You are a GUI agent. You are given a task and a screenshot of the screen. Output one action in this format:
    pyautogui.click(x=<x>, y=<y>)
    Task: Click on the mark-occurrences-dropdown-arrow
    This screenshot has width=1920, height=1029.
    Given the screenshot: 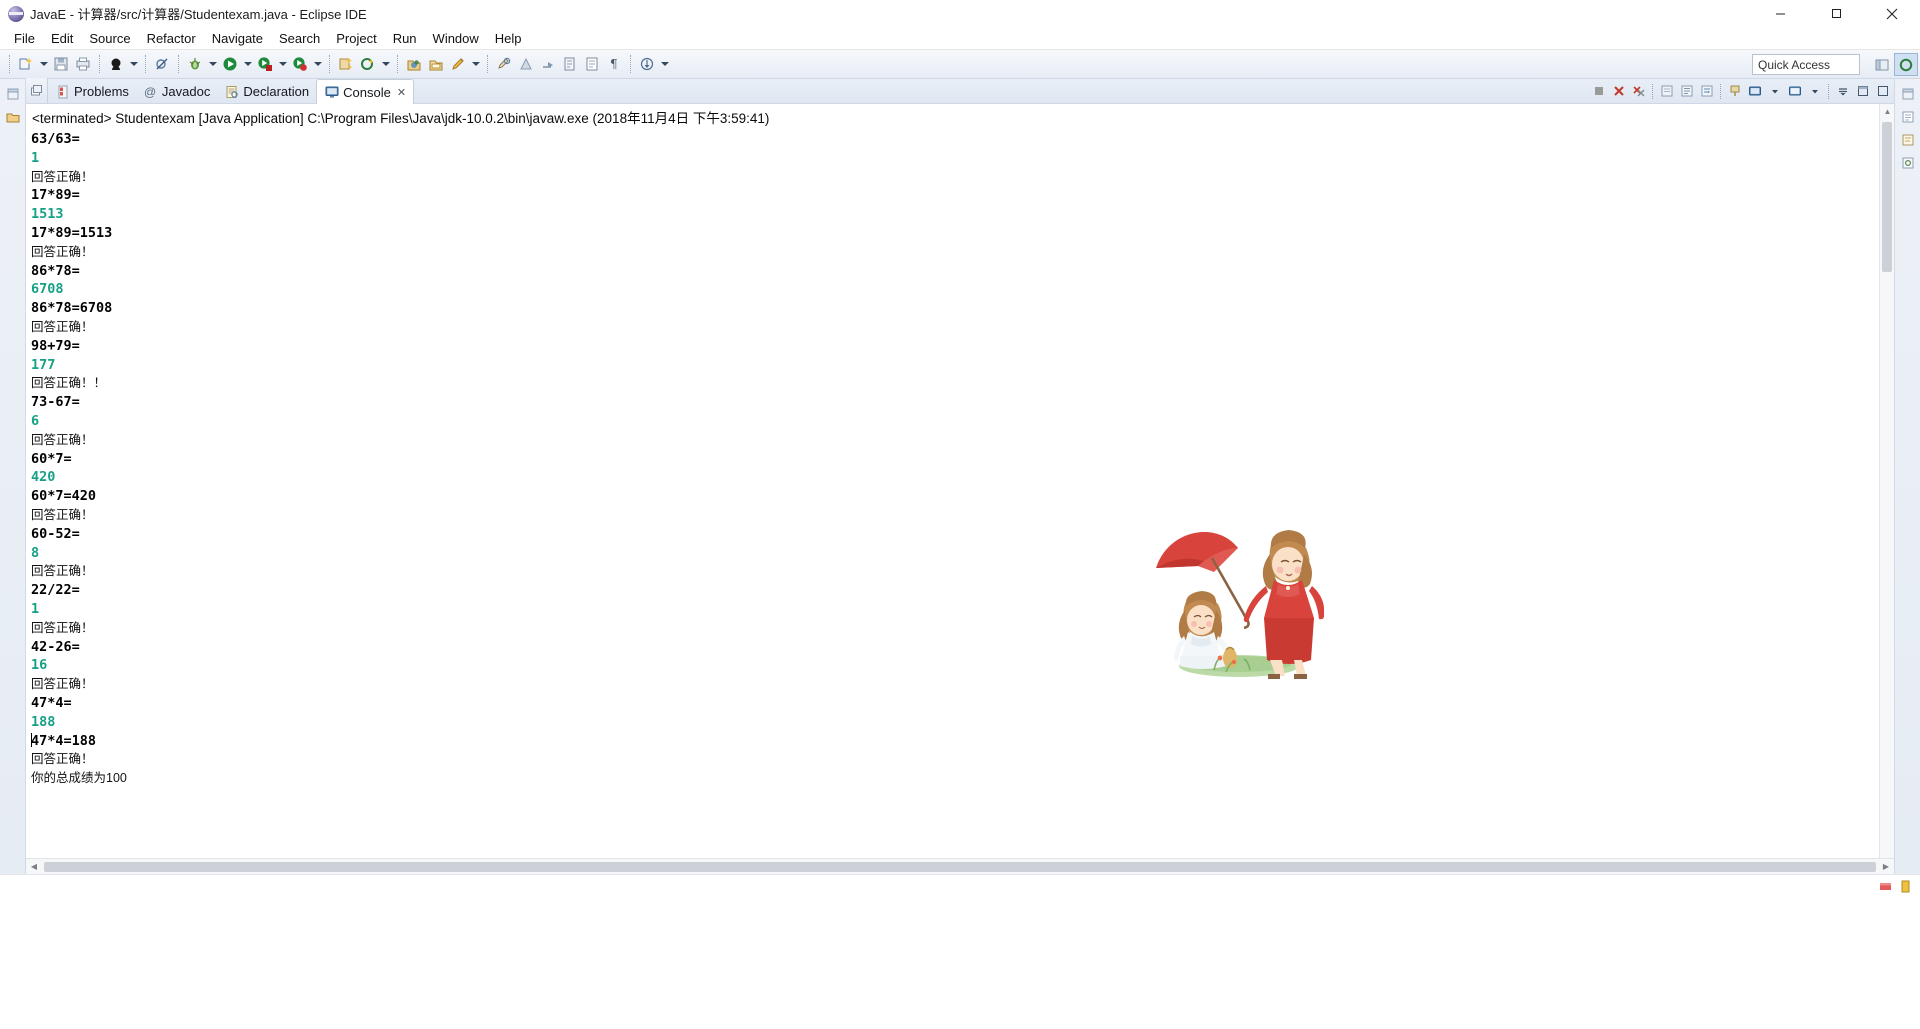 What is the action you would take?
    pyautogui.click(x=133, y=64)
    